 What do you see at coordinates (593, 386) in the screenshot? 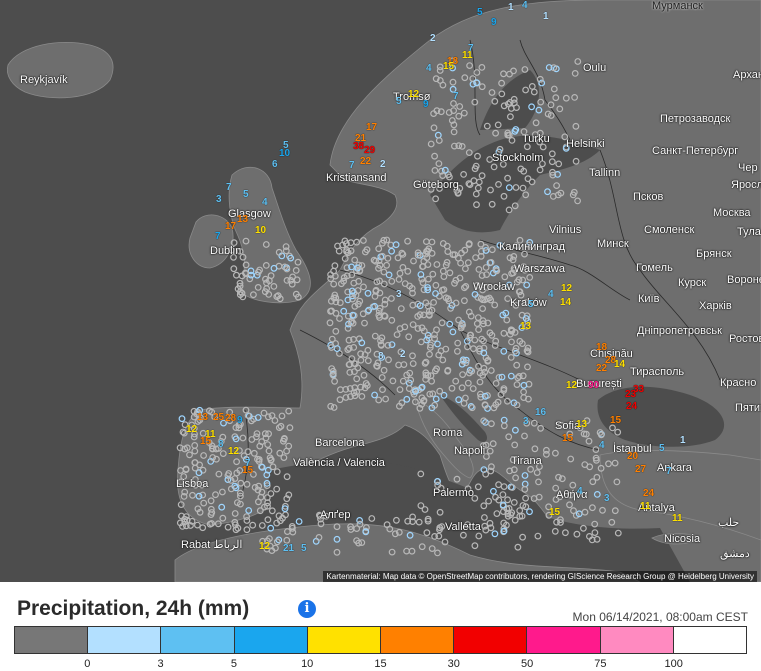
I see `station-value: 90` at bounding box center [593, 386].